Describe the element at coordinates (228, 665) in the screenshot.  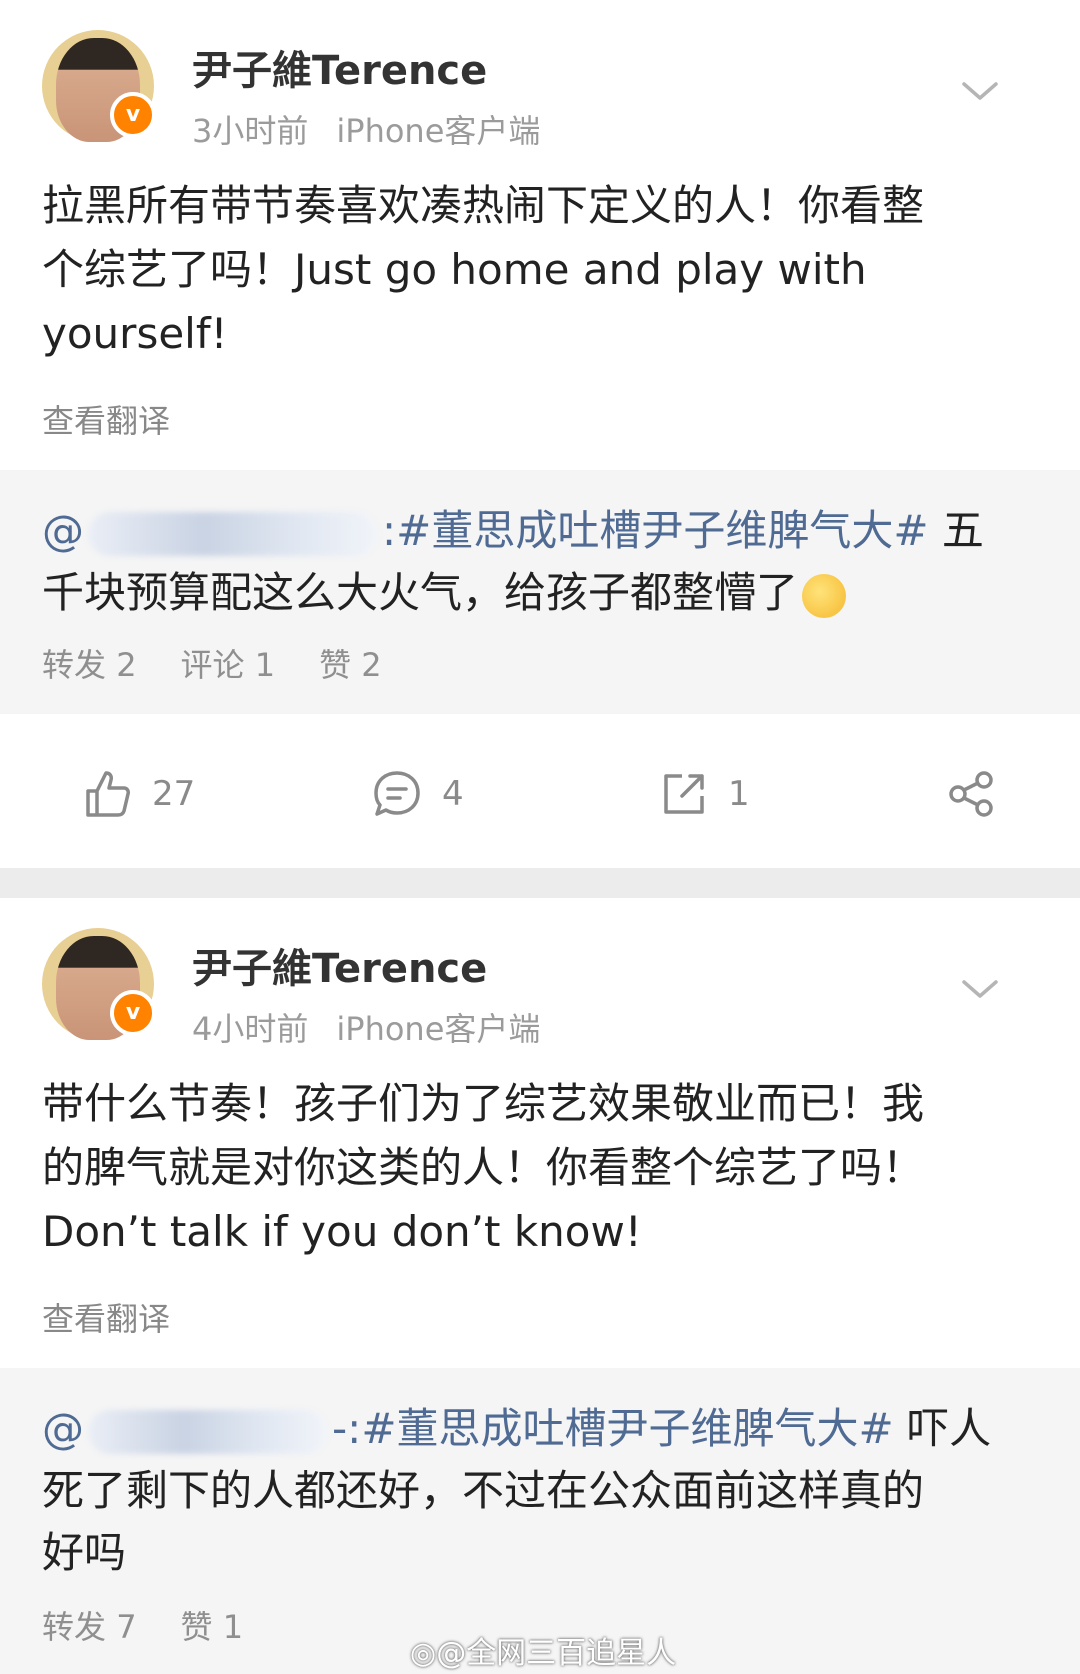
I see `repost-stat-comments: 评论 1` at that location.